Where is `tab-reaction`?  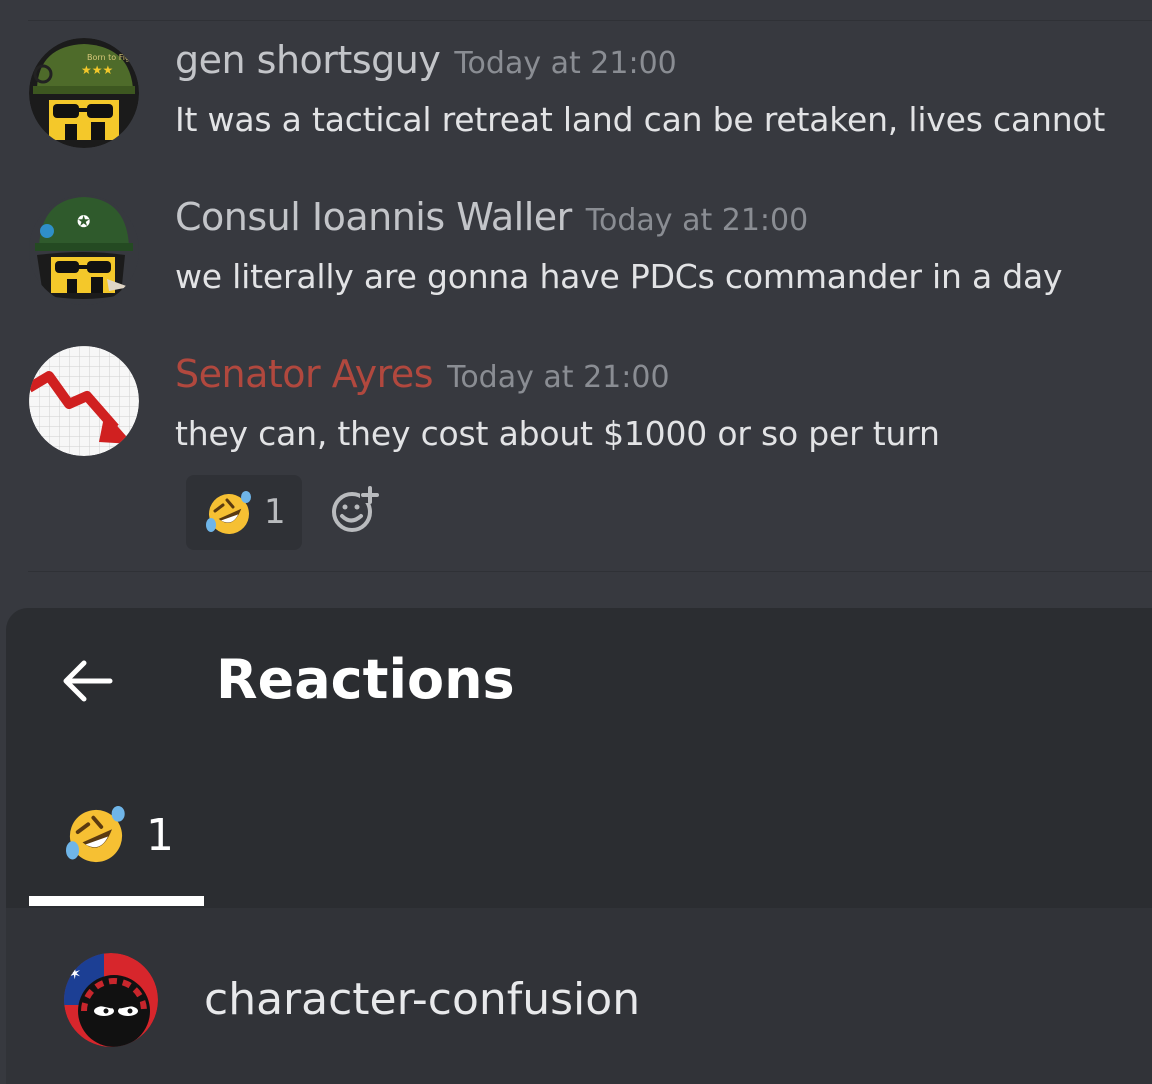
tab-reaction is located at coordinates (116, 854).